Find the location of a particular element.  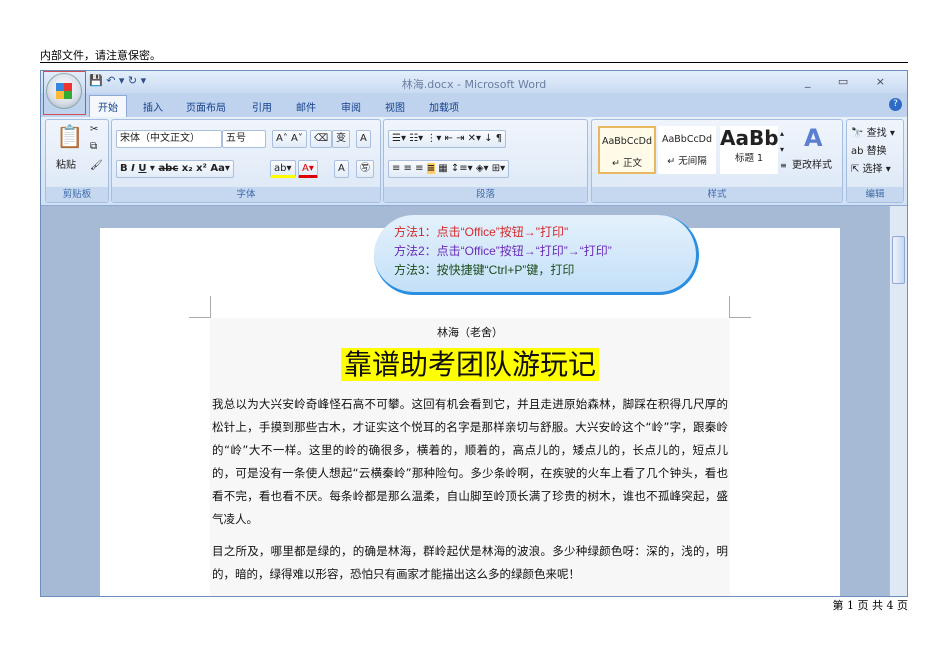

find-button: 🔭 查找 ▾ is located at coordinates (873, 131).